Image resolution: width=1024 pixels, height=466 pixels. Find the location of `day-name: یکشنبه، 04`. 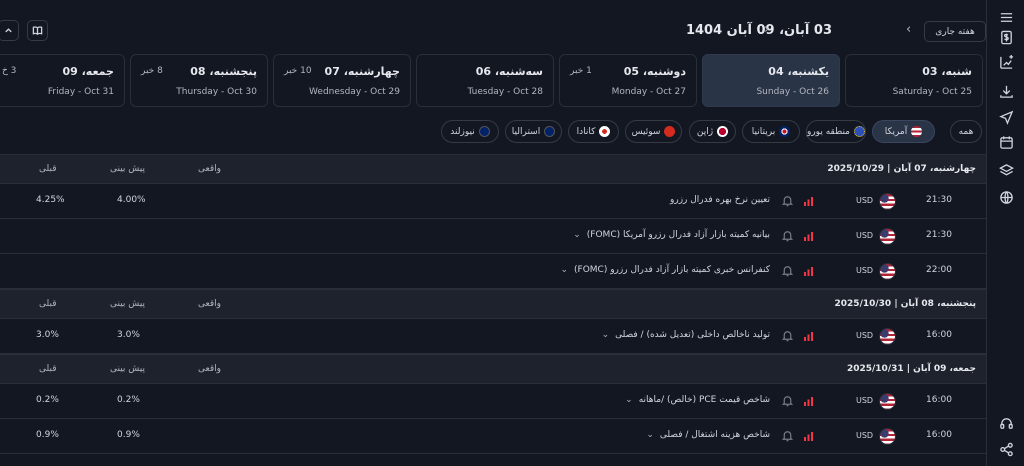

day-name: یکشنبه، 04 is located at coordinates (798, 71).